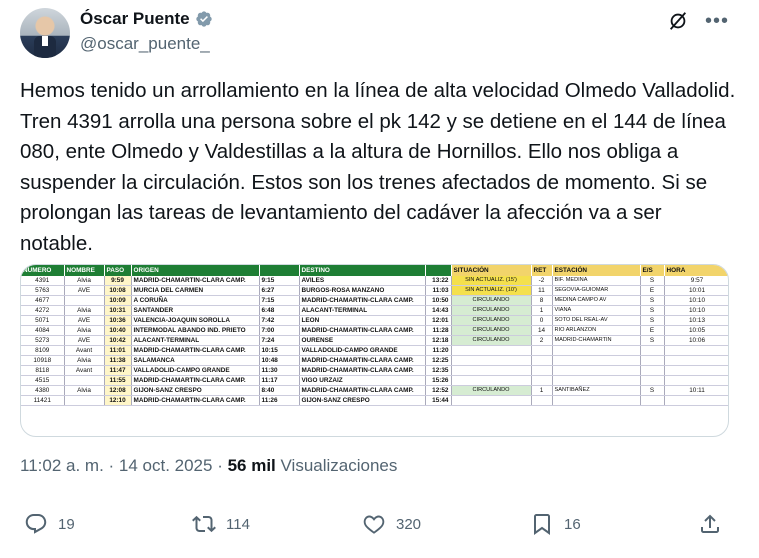 The width and height of the screenshot is (759, 558). Describe the element at coordinates (43, 371) in the screenshot. I see `table-cell: 8118` at that location.